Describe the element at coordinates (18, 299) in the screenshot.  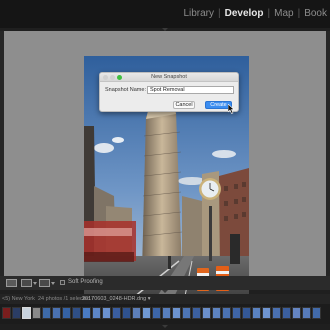
I see `filmstrip-source: <5) New York` at that location.